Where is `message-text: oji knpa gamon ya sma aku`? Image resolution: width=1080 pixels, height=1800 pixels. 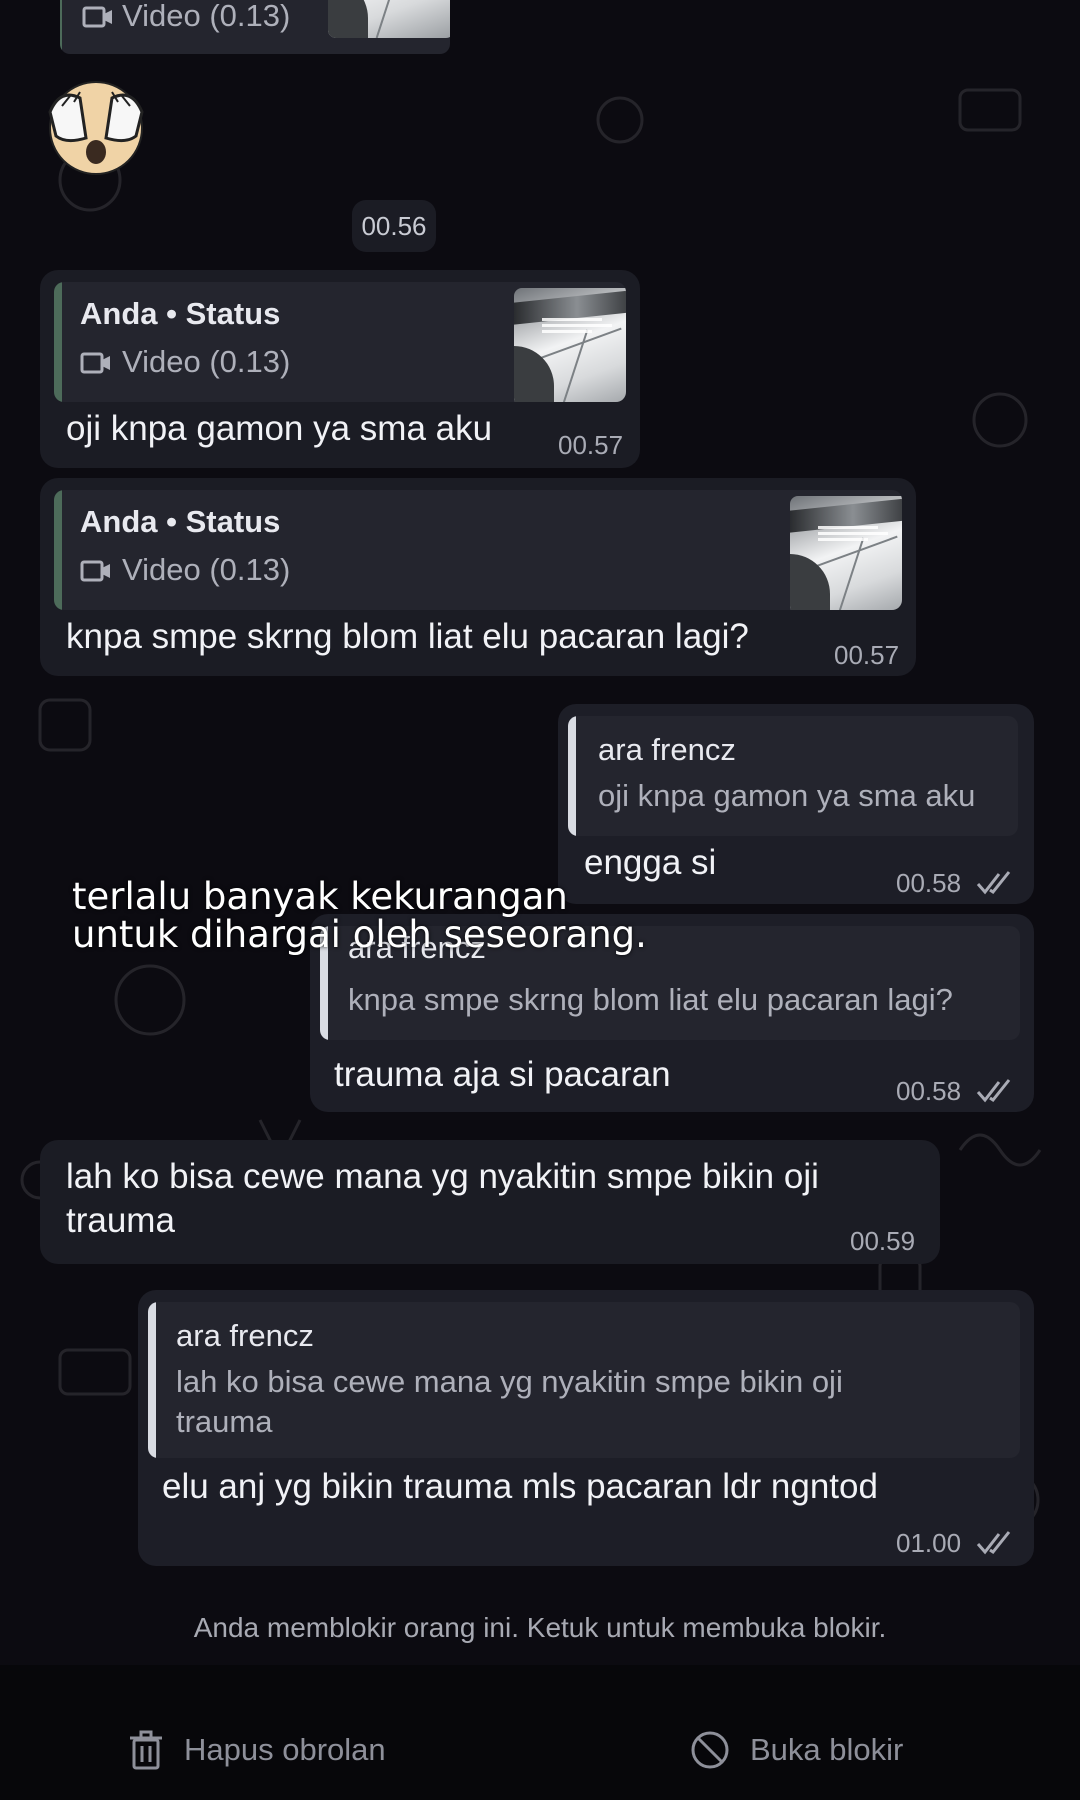 message-text: oji knpa gamon ya sma aku is located at coordinates (279, 428).